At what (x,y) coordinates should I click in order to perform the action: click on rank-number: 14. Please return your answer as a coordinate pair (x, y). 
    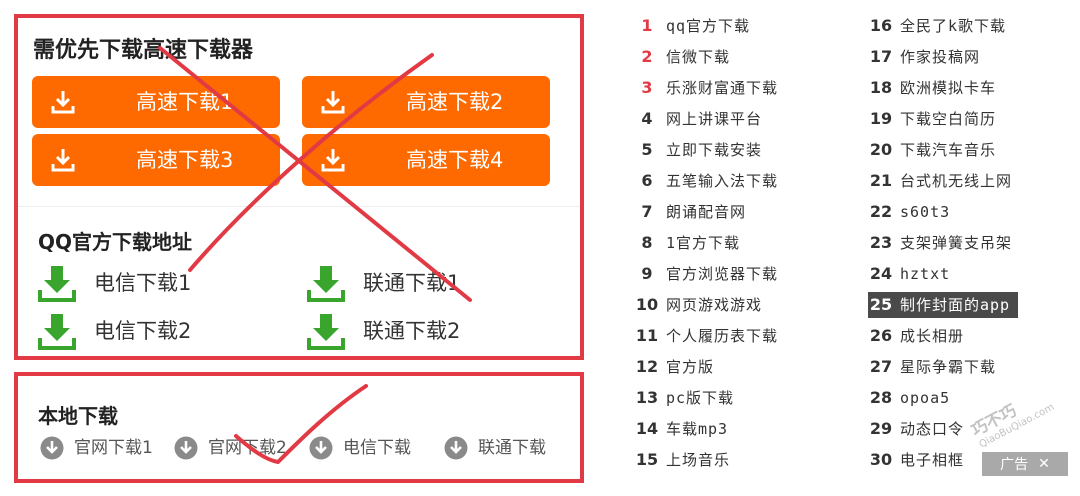
    Looking at the image, I should click on (647, 428).